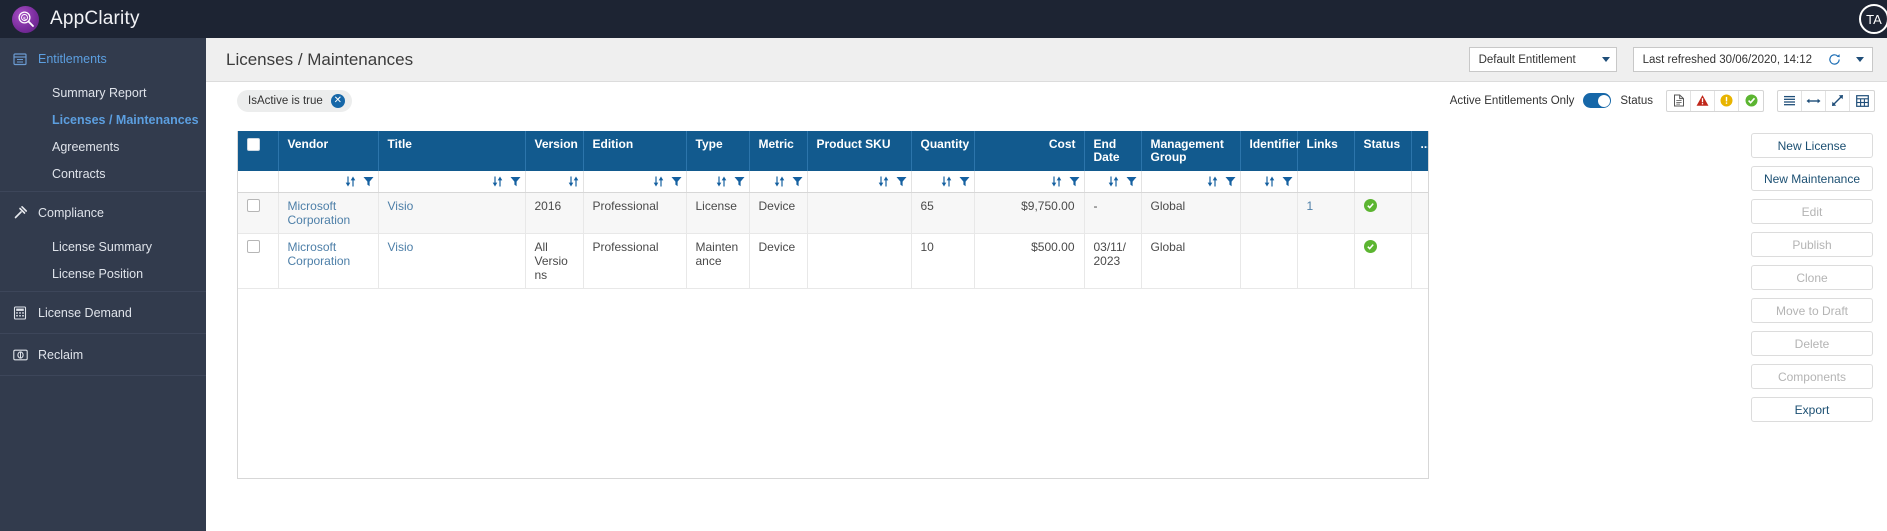 Image resolution: width=1887 pixels, height=531 pixels. What do you see at coordinates (778, 151) in the screenshot?
I see `column-header-metric: Metric` at bounding box center [778, 151].